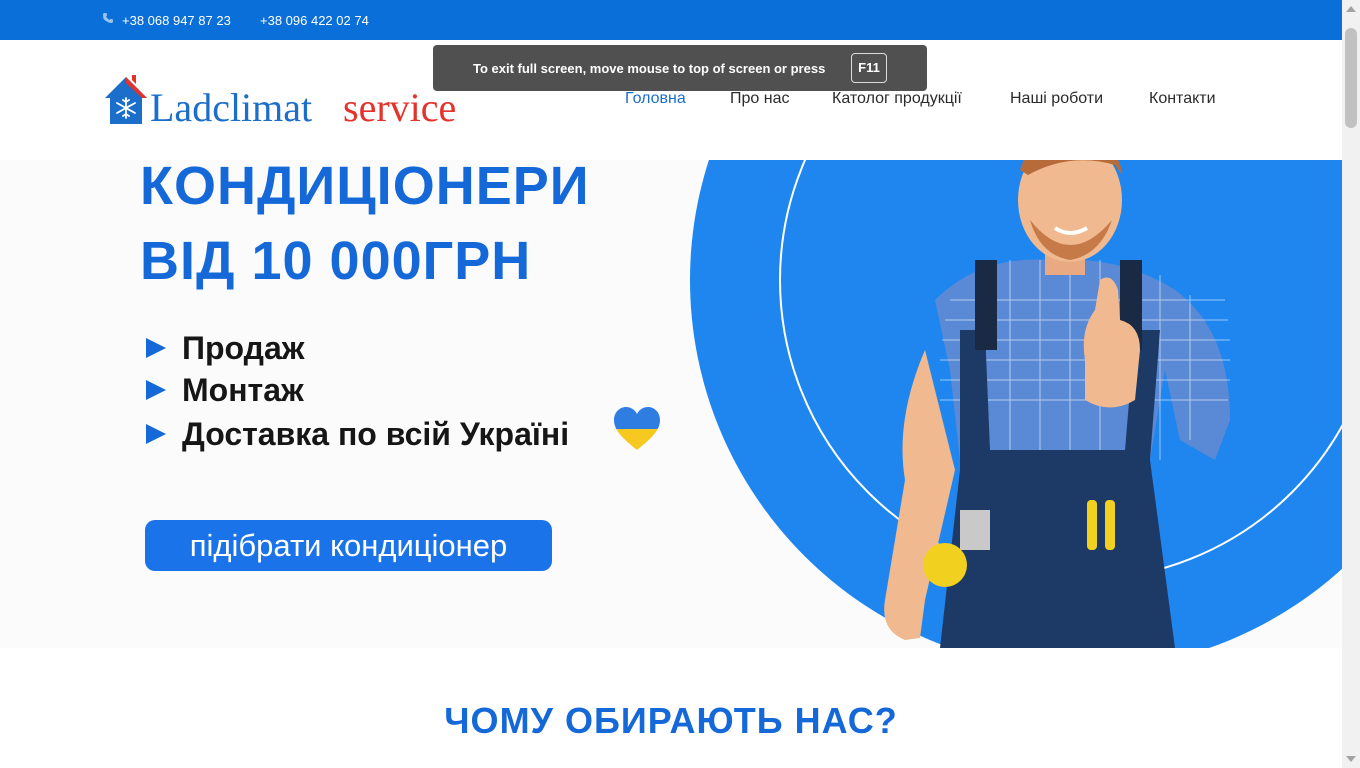  Describe the element at coordinates (225, 390) in the screenshot. I see `bullet-installation: Монтаж` at that location.